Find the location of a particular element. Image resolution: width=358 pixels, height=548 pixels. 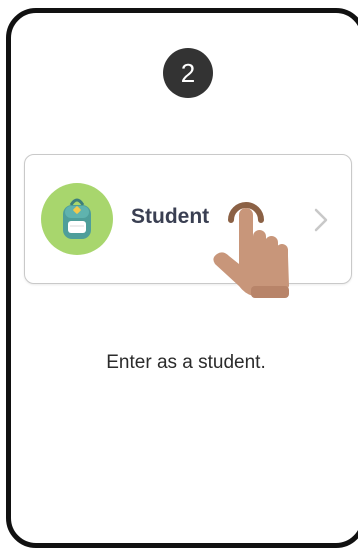

step-number: 2 is located at coordinates (188, 73).